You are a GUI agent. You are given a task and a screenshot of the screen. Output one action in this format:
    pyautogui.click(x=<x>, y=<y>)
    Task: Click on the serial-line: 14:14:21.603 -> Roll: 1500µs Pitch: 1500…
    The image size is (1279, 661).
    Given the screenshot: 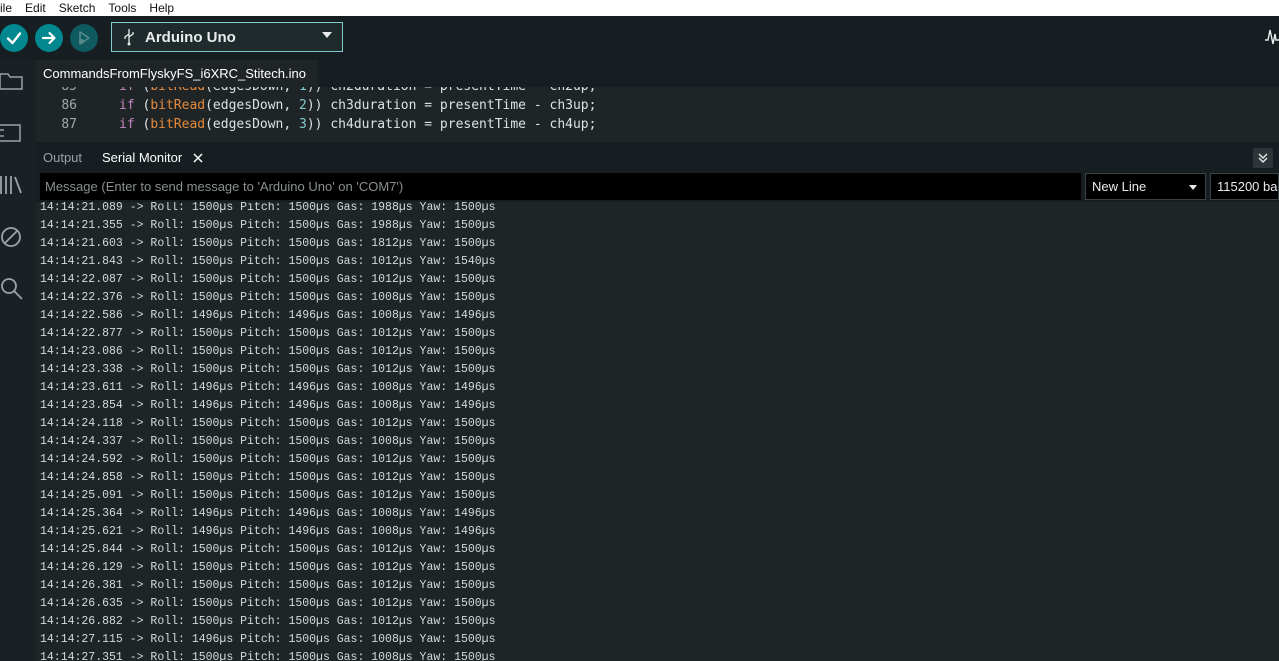 What is the action you would take?
    pyautogui.click(x=268, y=243)
    